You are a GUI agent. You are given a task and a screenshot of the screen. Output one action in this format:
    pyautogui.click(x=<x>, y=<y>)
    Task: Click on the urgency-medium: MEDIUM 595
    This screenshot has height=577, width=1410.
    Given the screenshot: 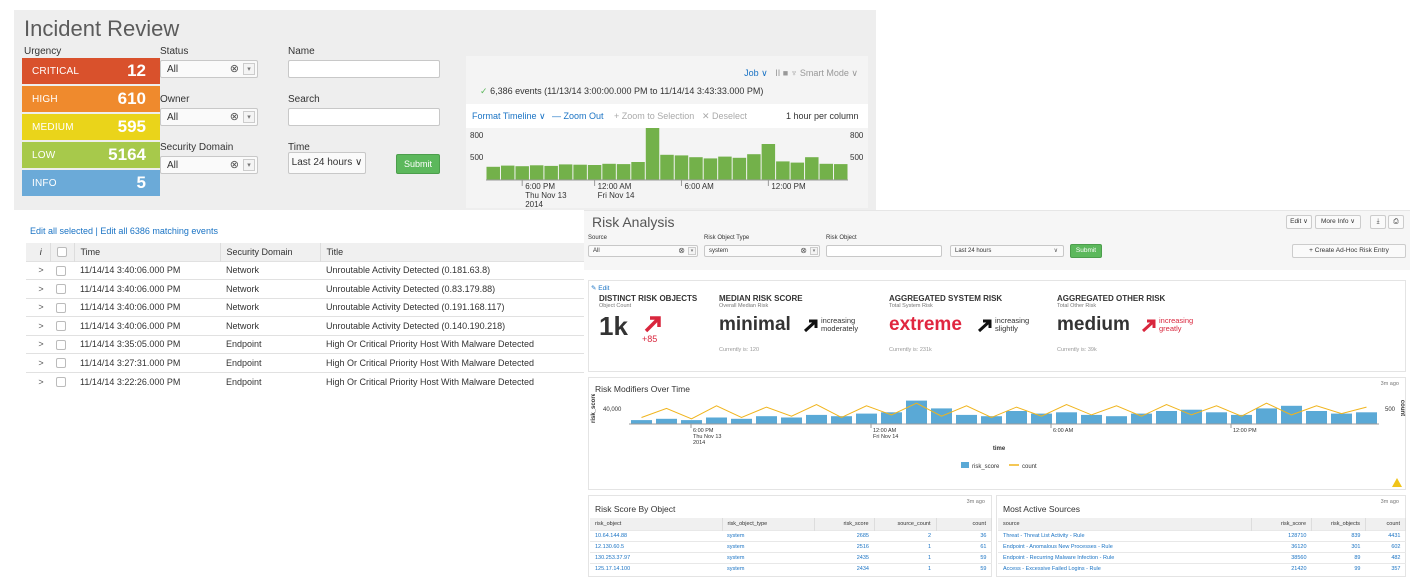 What is the action you would take?
    pyautogui.click(x=91, y=127)
    